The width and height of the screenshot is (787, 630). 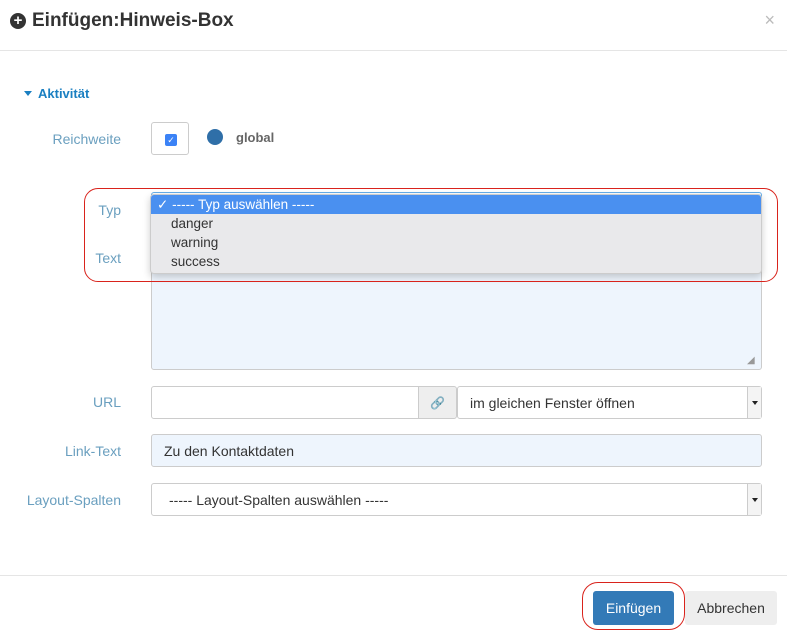 What do you see at coordinates (285, 402) in the screenshot?
I see `url-input` at bounding box center [285, 402].